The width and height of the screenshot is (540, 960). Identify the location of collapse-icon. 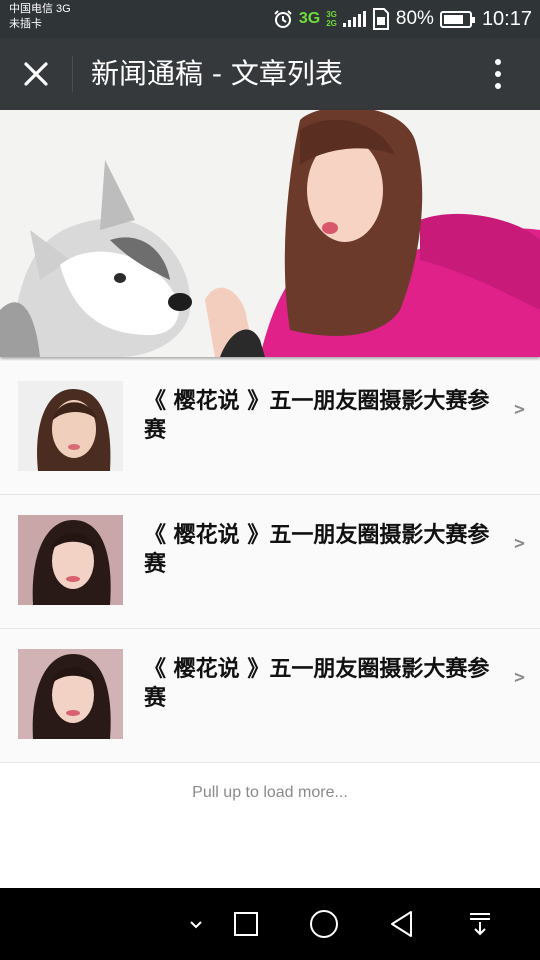
(196, 925).